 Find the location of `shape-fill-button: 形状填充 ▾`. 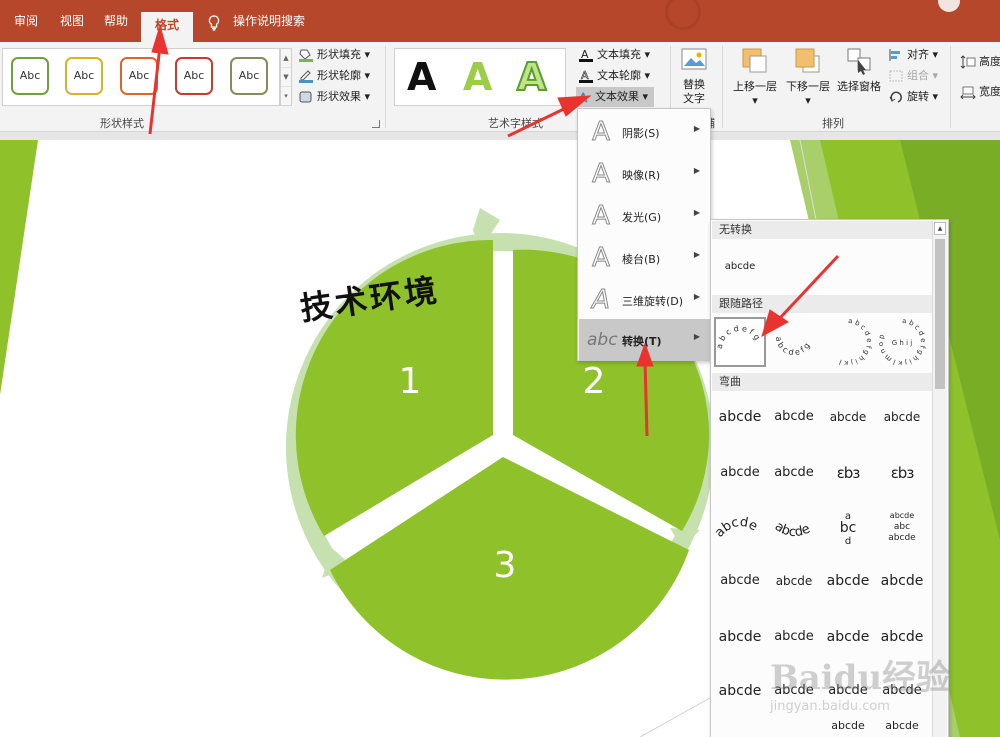

shape-fill-button: 形状填充 ▾ is located at coordinates (334, 55).